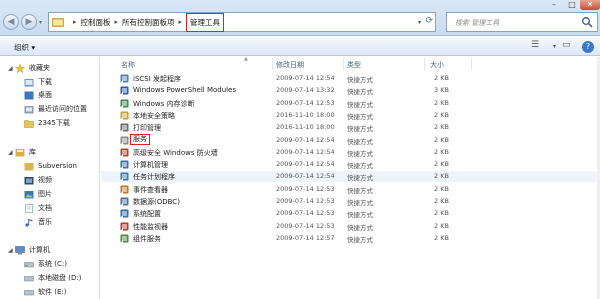 The image size is (600, 299). What do you see at coordinates (124, 90) in the screenshot?
I see `powershell-icon` at bounding box center [124, 90].